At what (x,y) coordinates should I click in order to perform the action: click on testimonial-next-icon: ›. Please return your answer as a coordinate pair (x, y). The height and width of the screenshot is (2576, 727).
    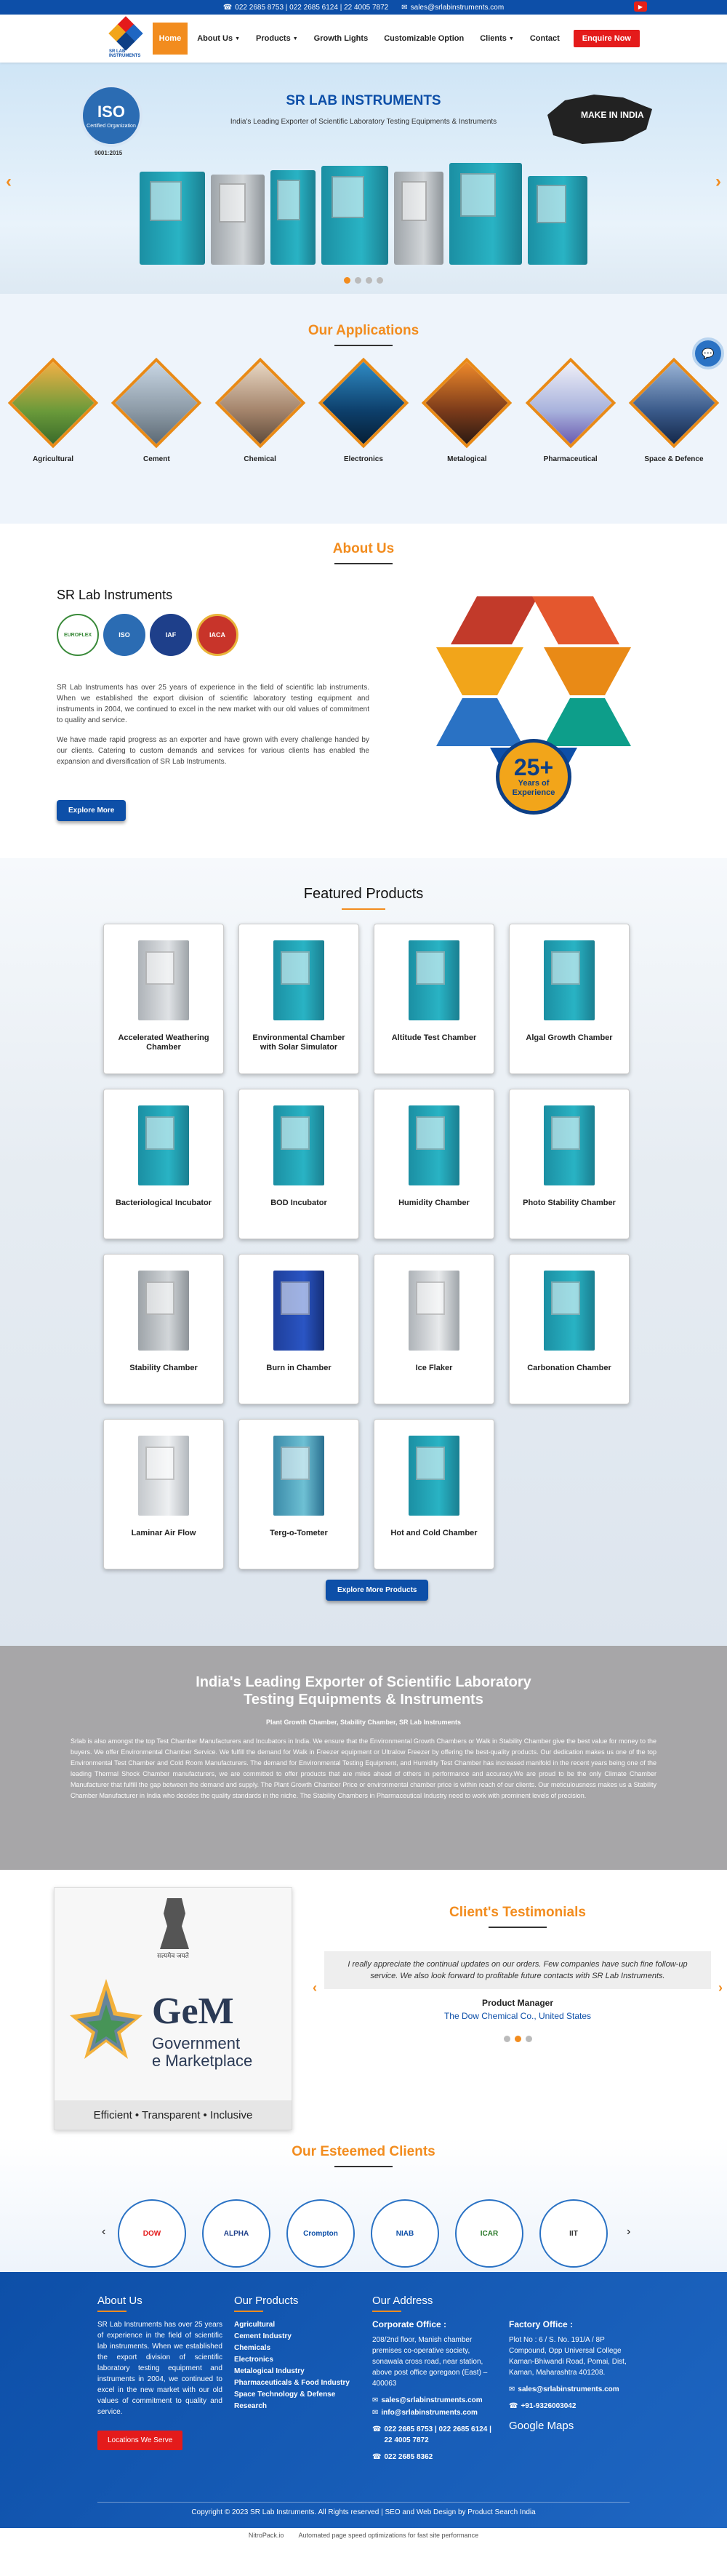
    Looking at the image, I should click on (720, 1988).